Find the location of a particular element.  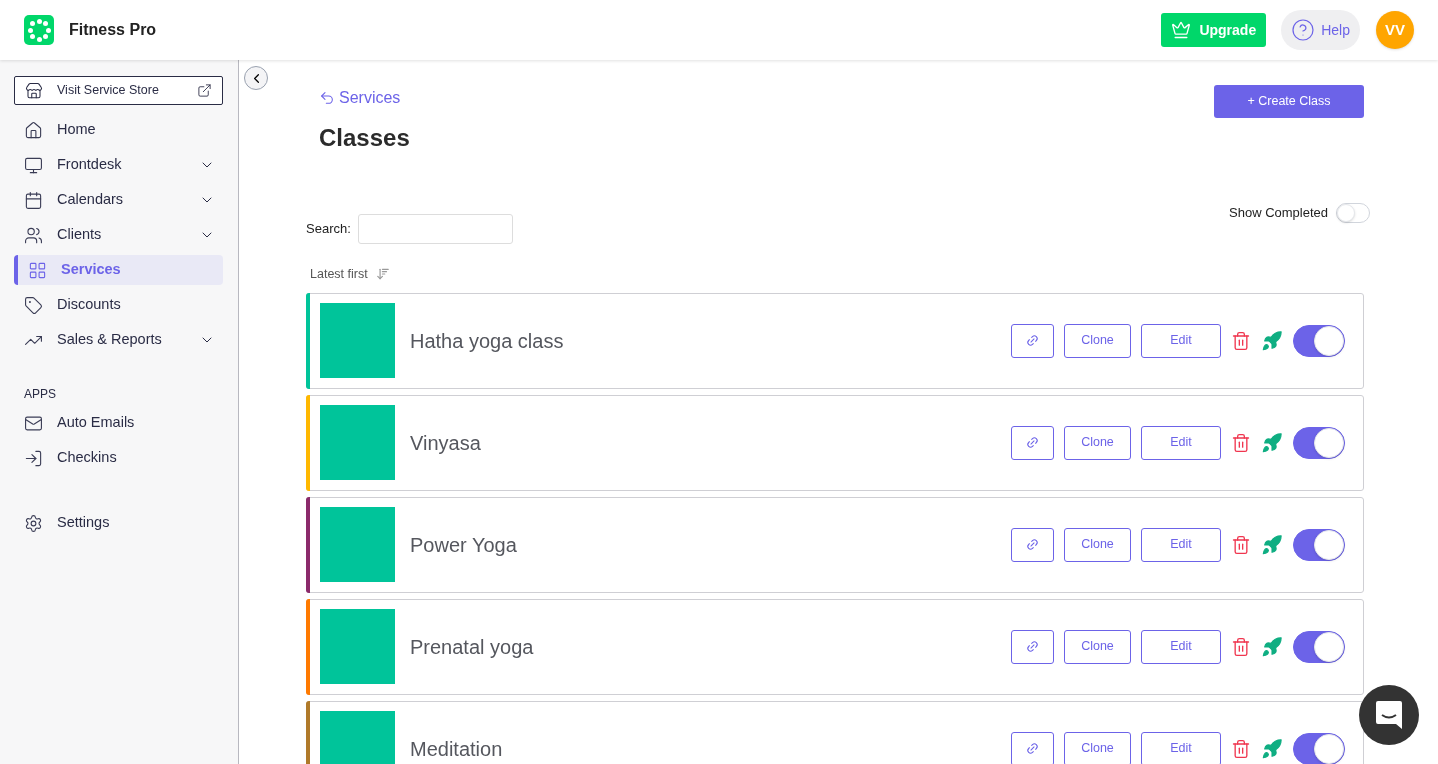

chat-button is located at coordinates (1389, 715).